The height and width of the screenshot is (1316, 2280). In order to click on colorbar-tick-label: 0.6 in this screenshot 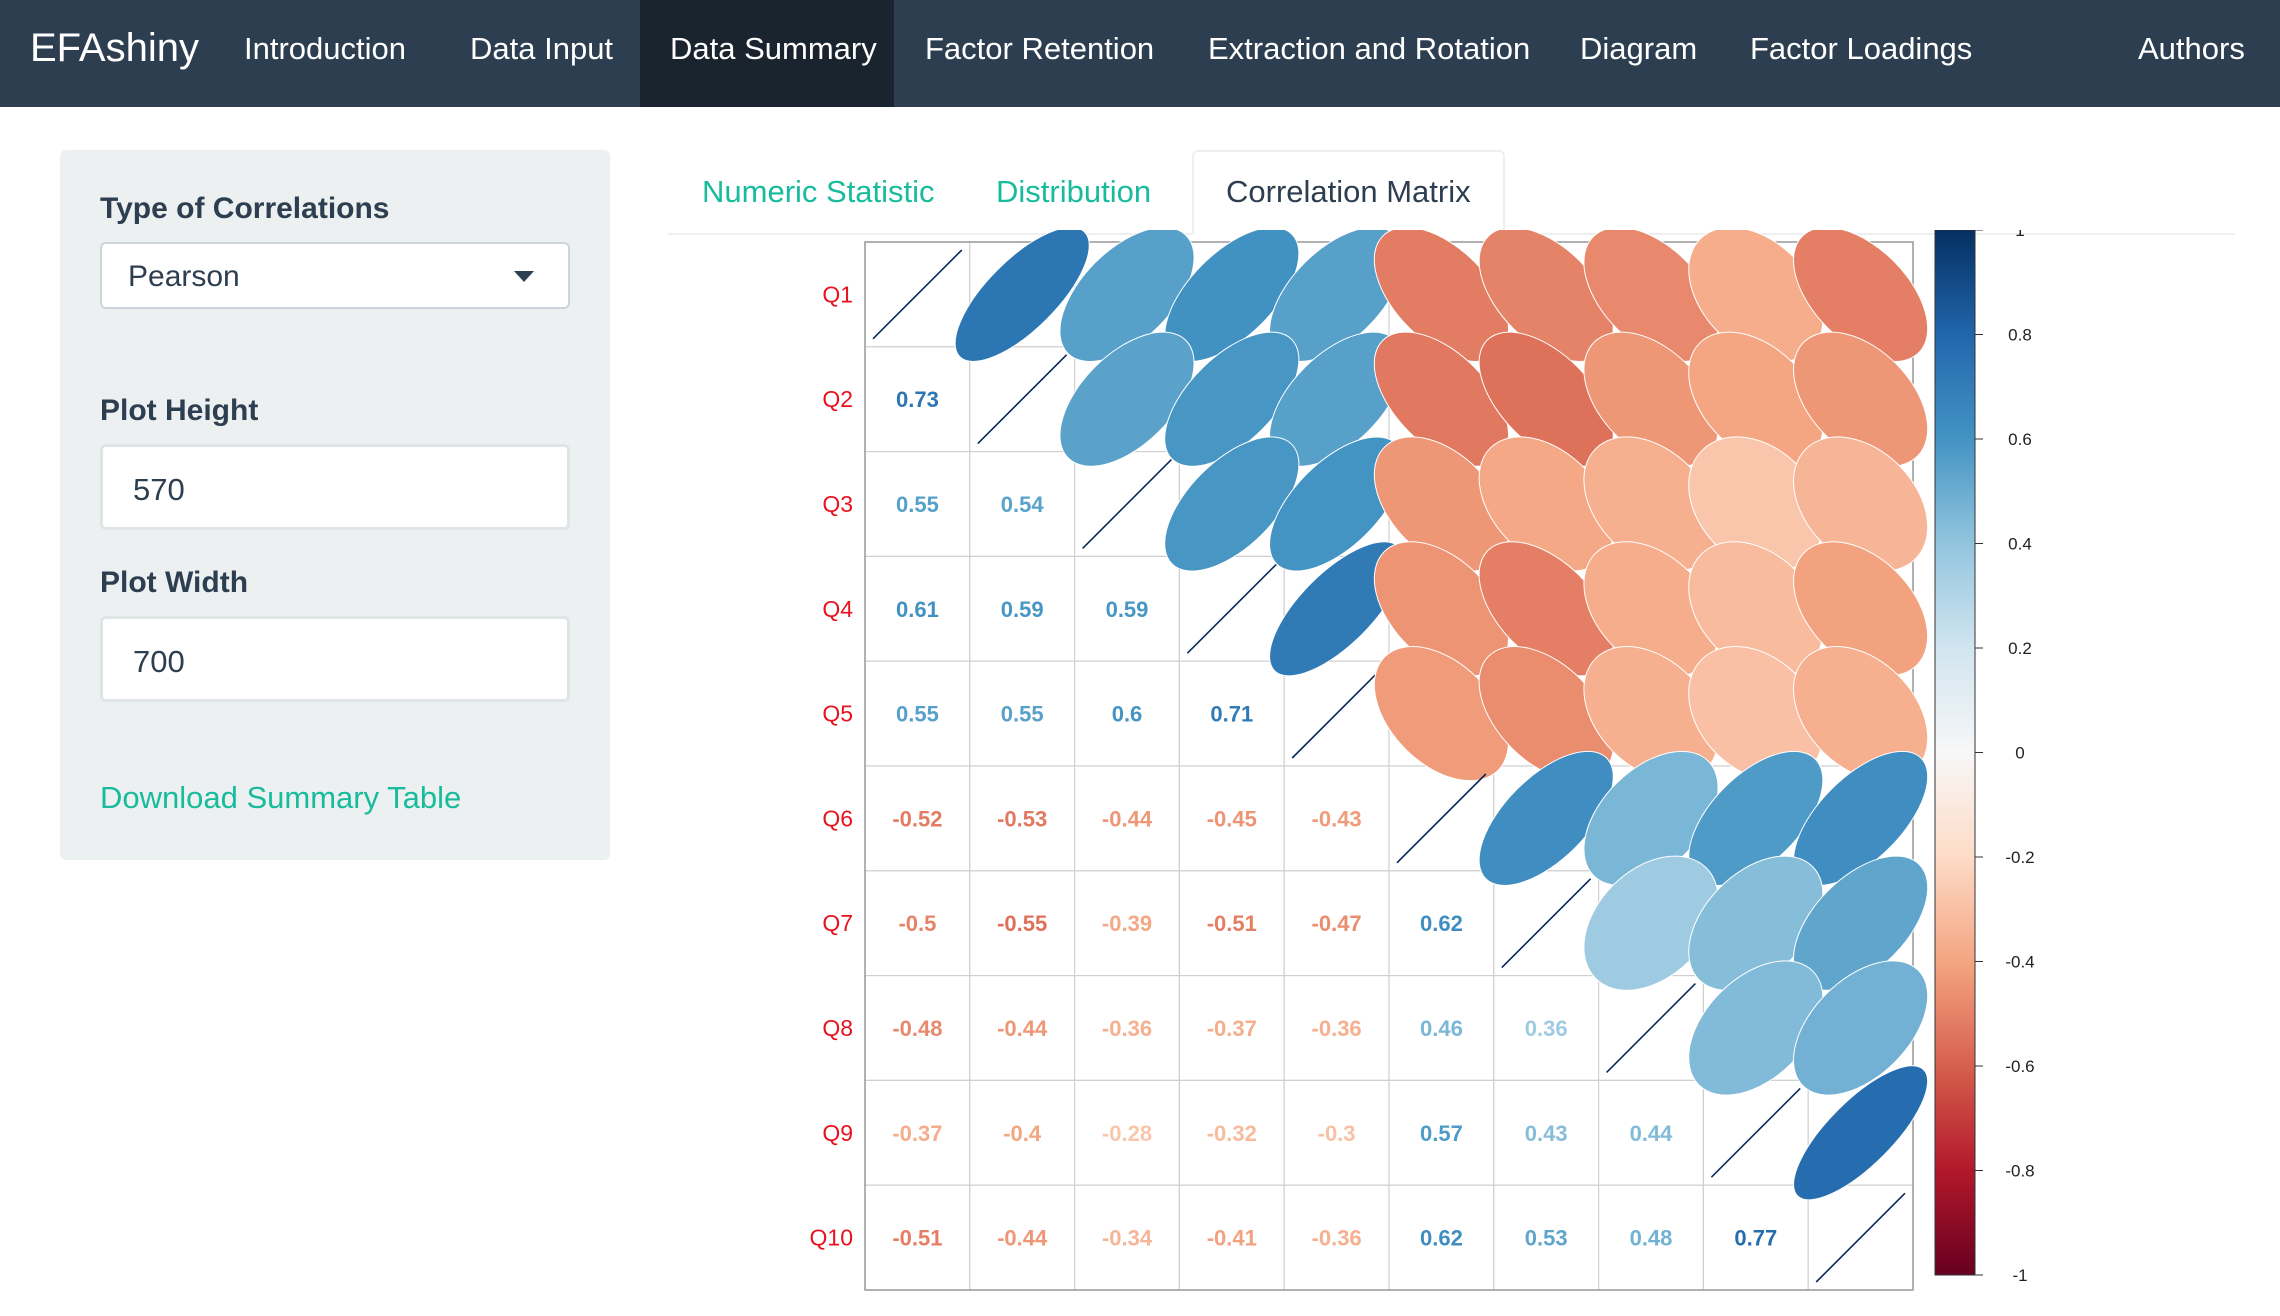, I will do `click(2020, 439)`.